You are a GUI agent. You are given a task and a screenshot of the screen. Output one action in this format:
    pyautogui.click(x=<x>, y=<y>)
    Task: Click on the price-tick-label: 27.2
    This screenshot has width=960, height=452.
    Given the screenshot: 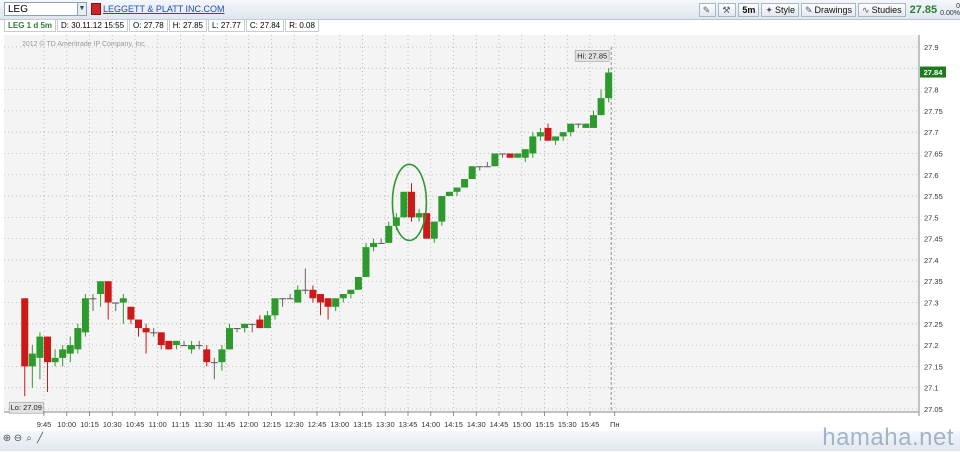 What is the action you would take?
    pyautogui.click(x=931, y=345)
    